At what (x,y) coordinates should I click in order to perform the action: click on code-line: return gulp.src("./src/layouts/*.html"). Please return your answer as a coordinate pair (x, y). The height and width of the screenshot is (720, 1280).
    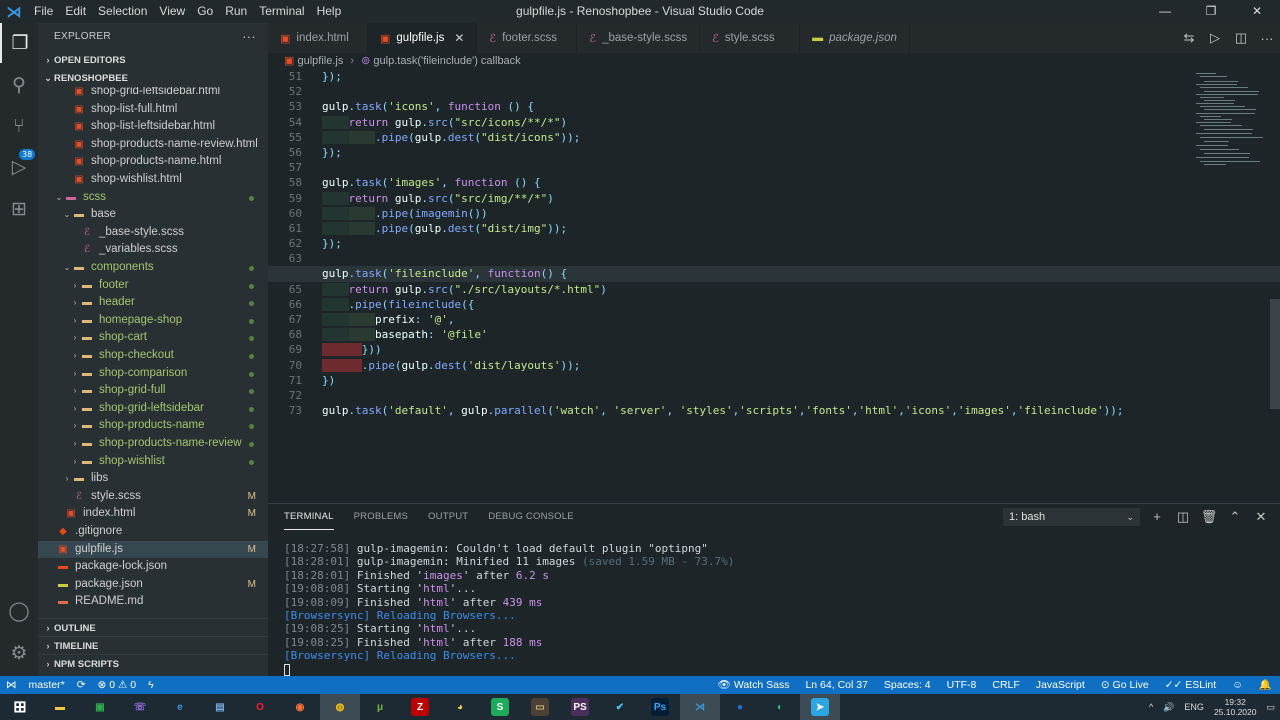
    Looking at the image, I should click on (756, 289).